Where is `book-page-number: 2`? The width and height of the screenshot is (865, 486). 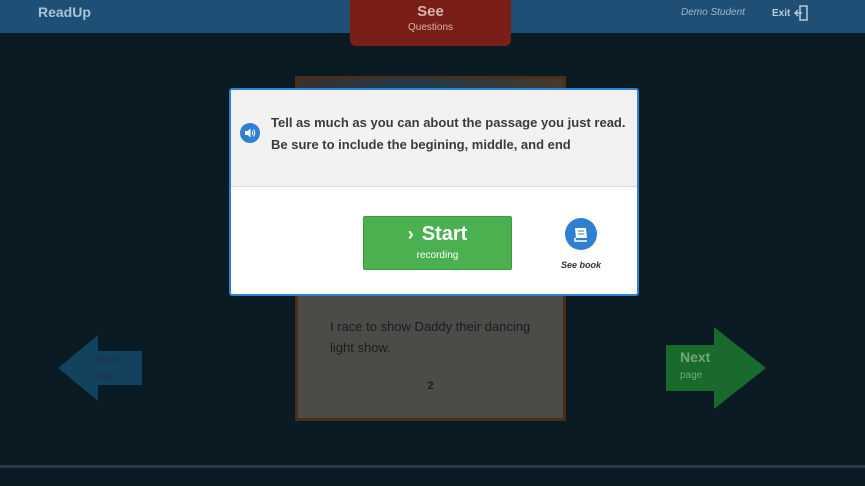
book-page-number: 2 is located at coordinates (430, 386).